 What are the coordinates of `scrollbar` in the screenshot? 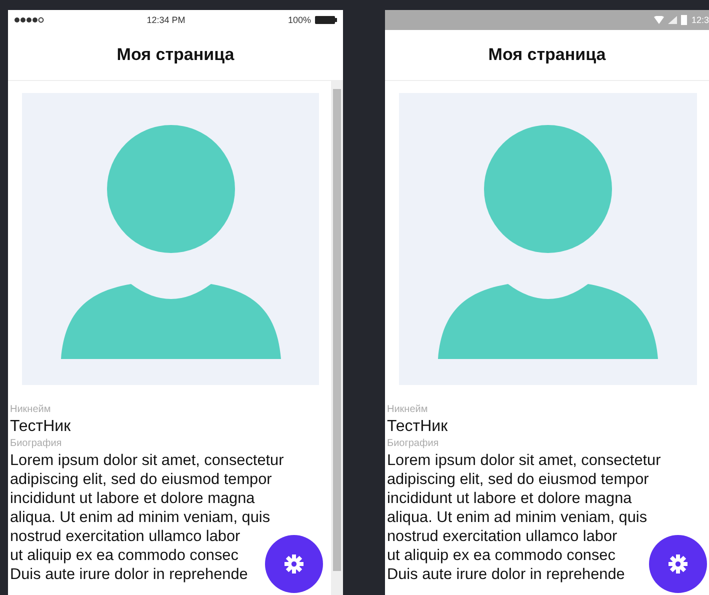 It's located at (337, 338).